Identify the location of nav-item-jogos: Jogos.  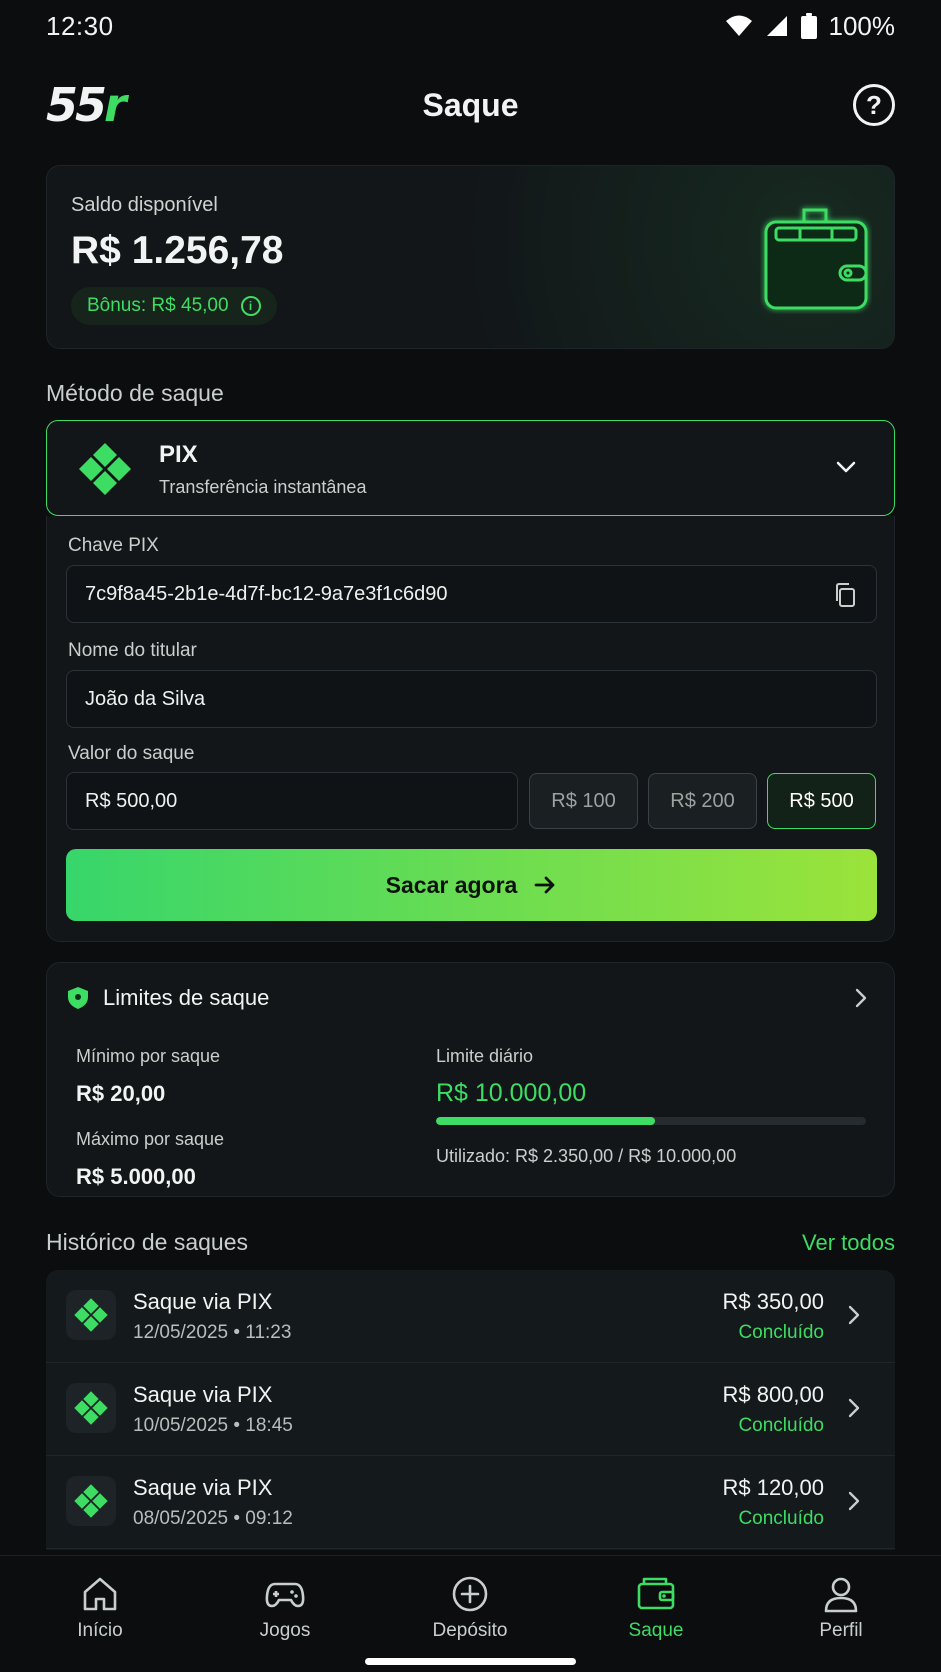
(285, 1608).